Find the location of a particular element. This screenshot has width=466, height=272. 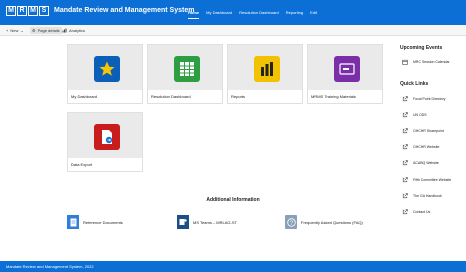

star-icon is located at coordinates (107, 69).